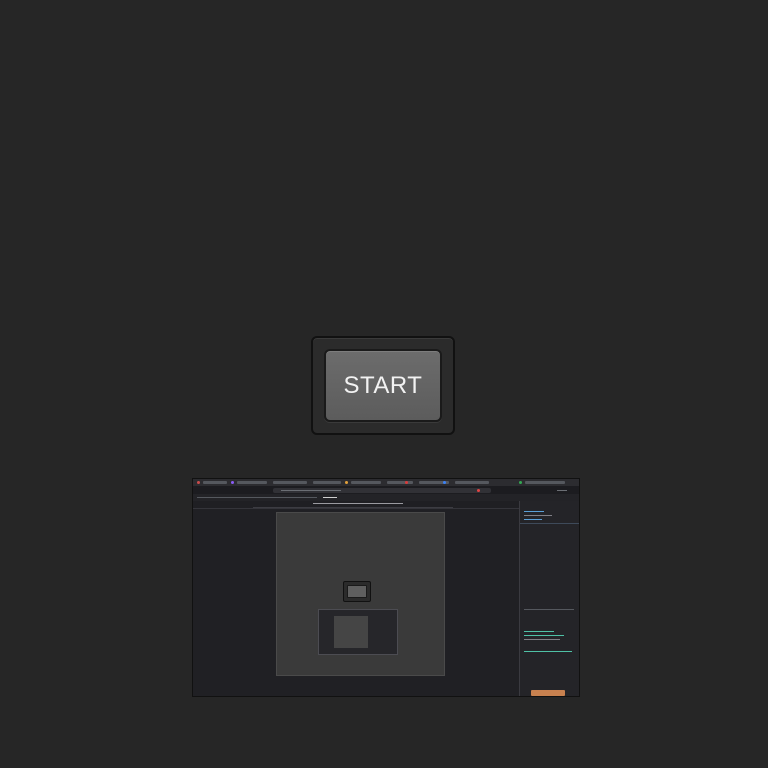  I want to click on url-text-line, so click(311, 490).